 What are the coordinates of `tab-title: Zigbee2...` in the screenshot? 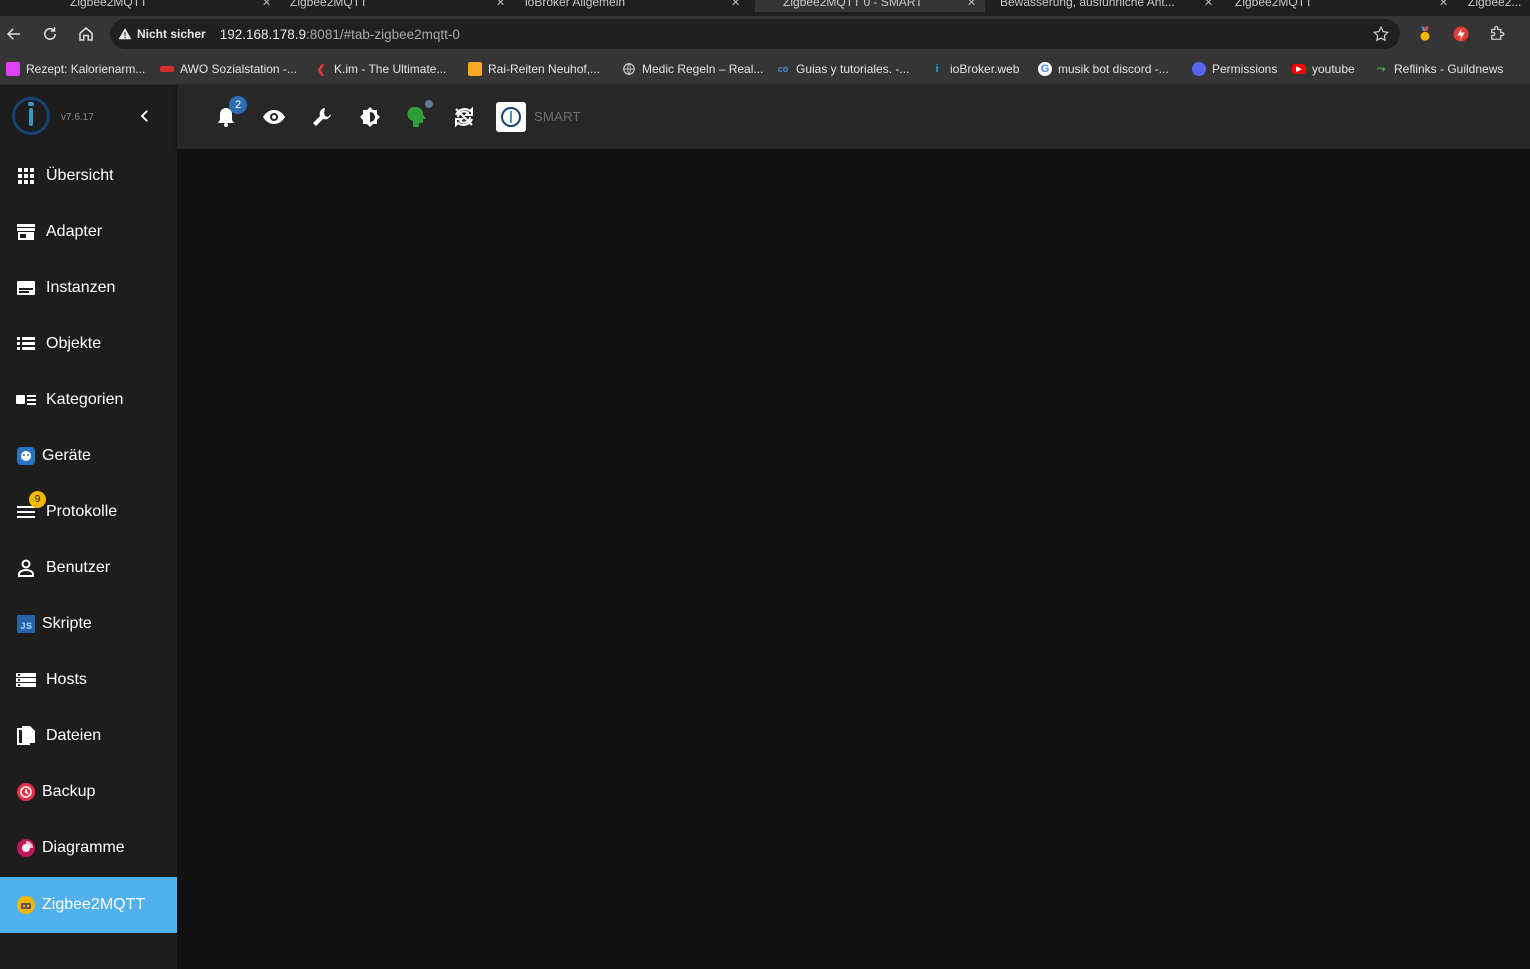 It's located at (1495, 4).